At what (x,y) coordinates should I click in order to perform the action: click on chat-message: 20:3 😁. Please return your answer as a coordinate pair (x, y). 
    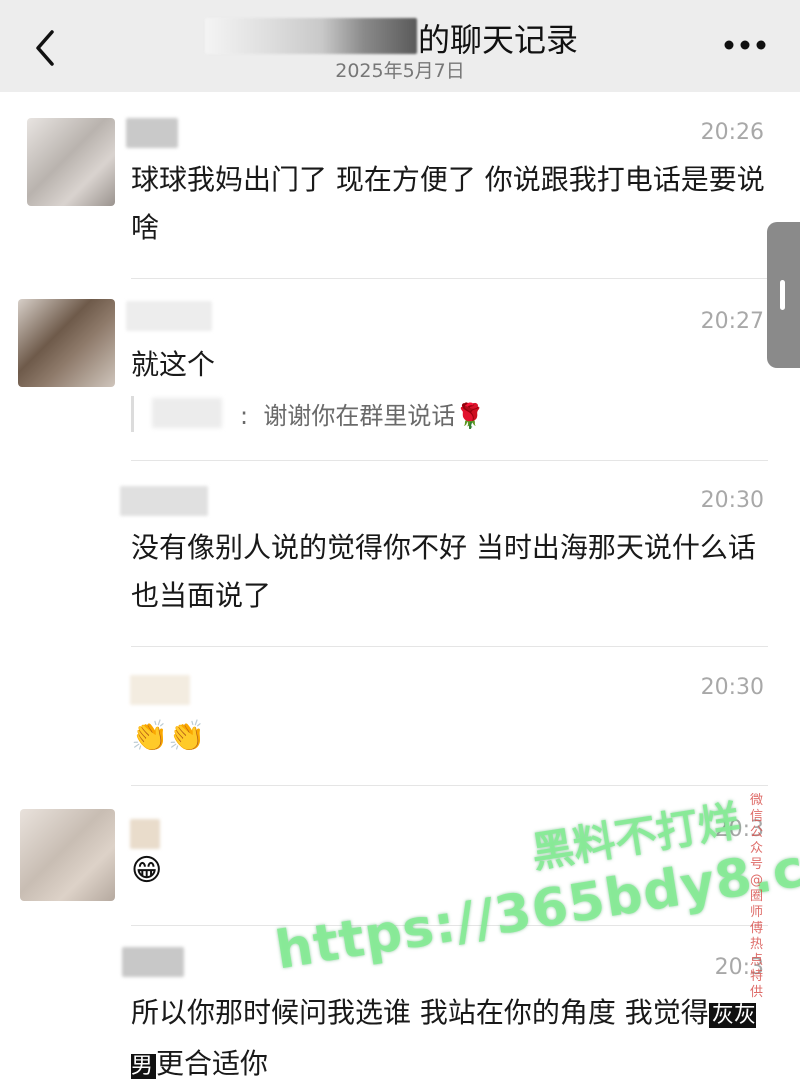
    Looking at the image, I should click on (400, 857).